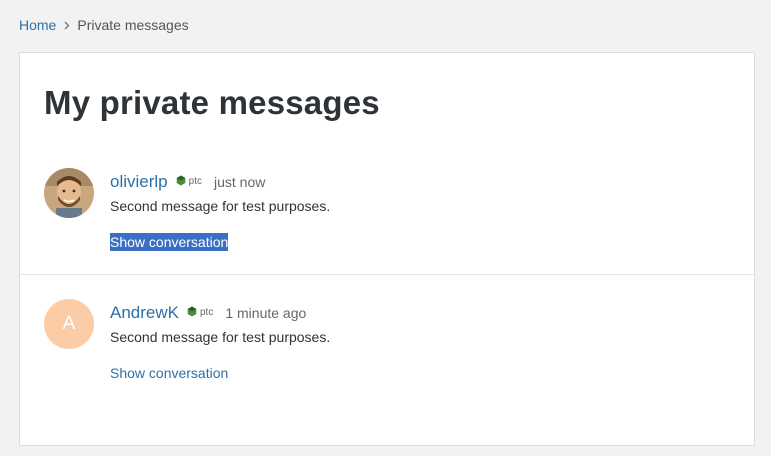 Image resolution: width=771 pixels, height=456 pixels. Describe the element at coordinates (239, 182) in the screenshot. I see `message-time: just now` at that location.